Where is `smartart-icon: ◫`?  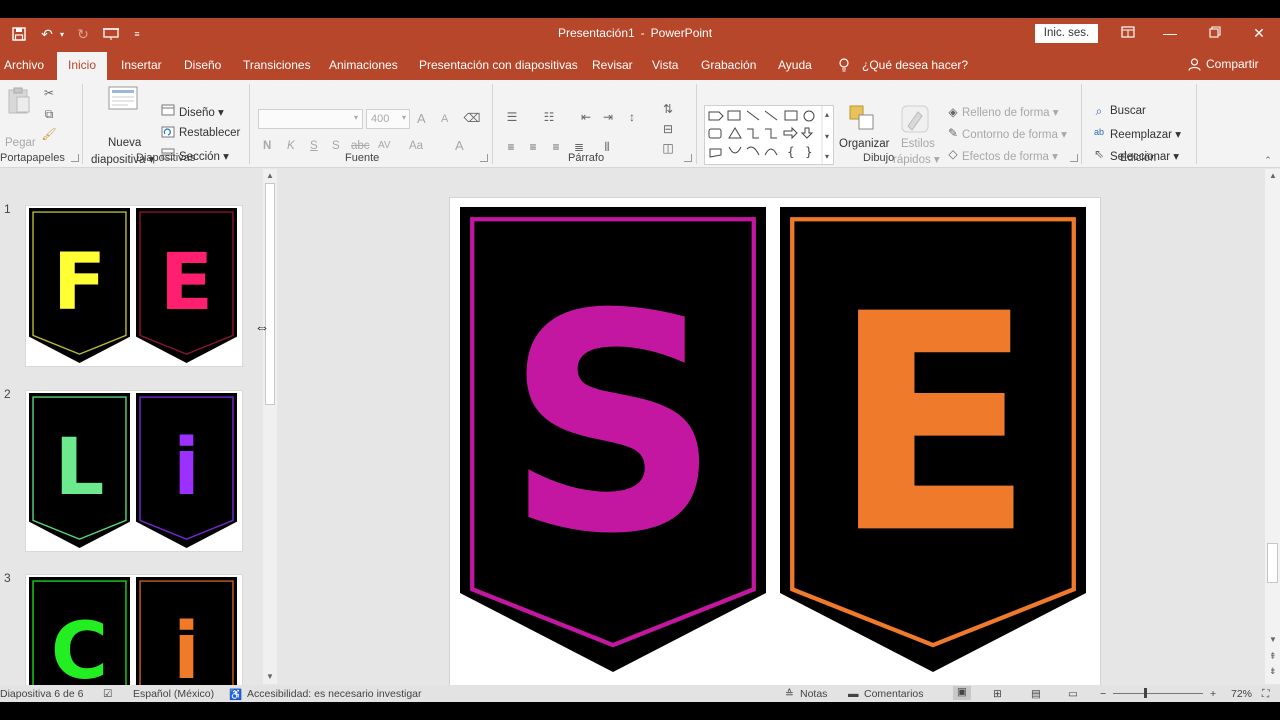 smartart-icon: ◫ is located at coordinates (668, 148).